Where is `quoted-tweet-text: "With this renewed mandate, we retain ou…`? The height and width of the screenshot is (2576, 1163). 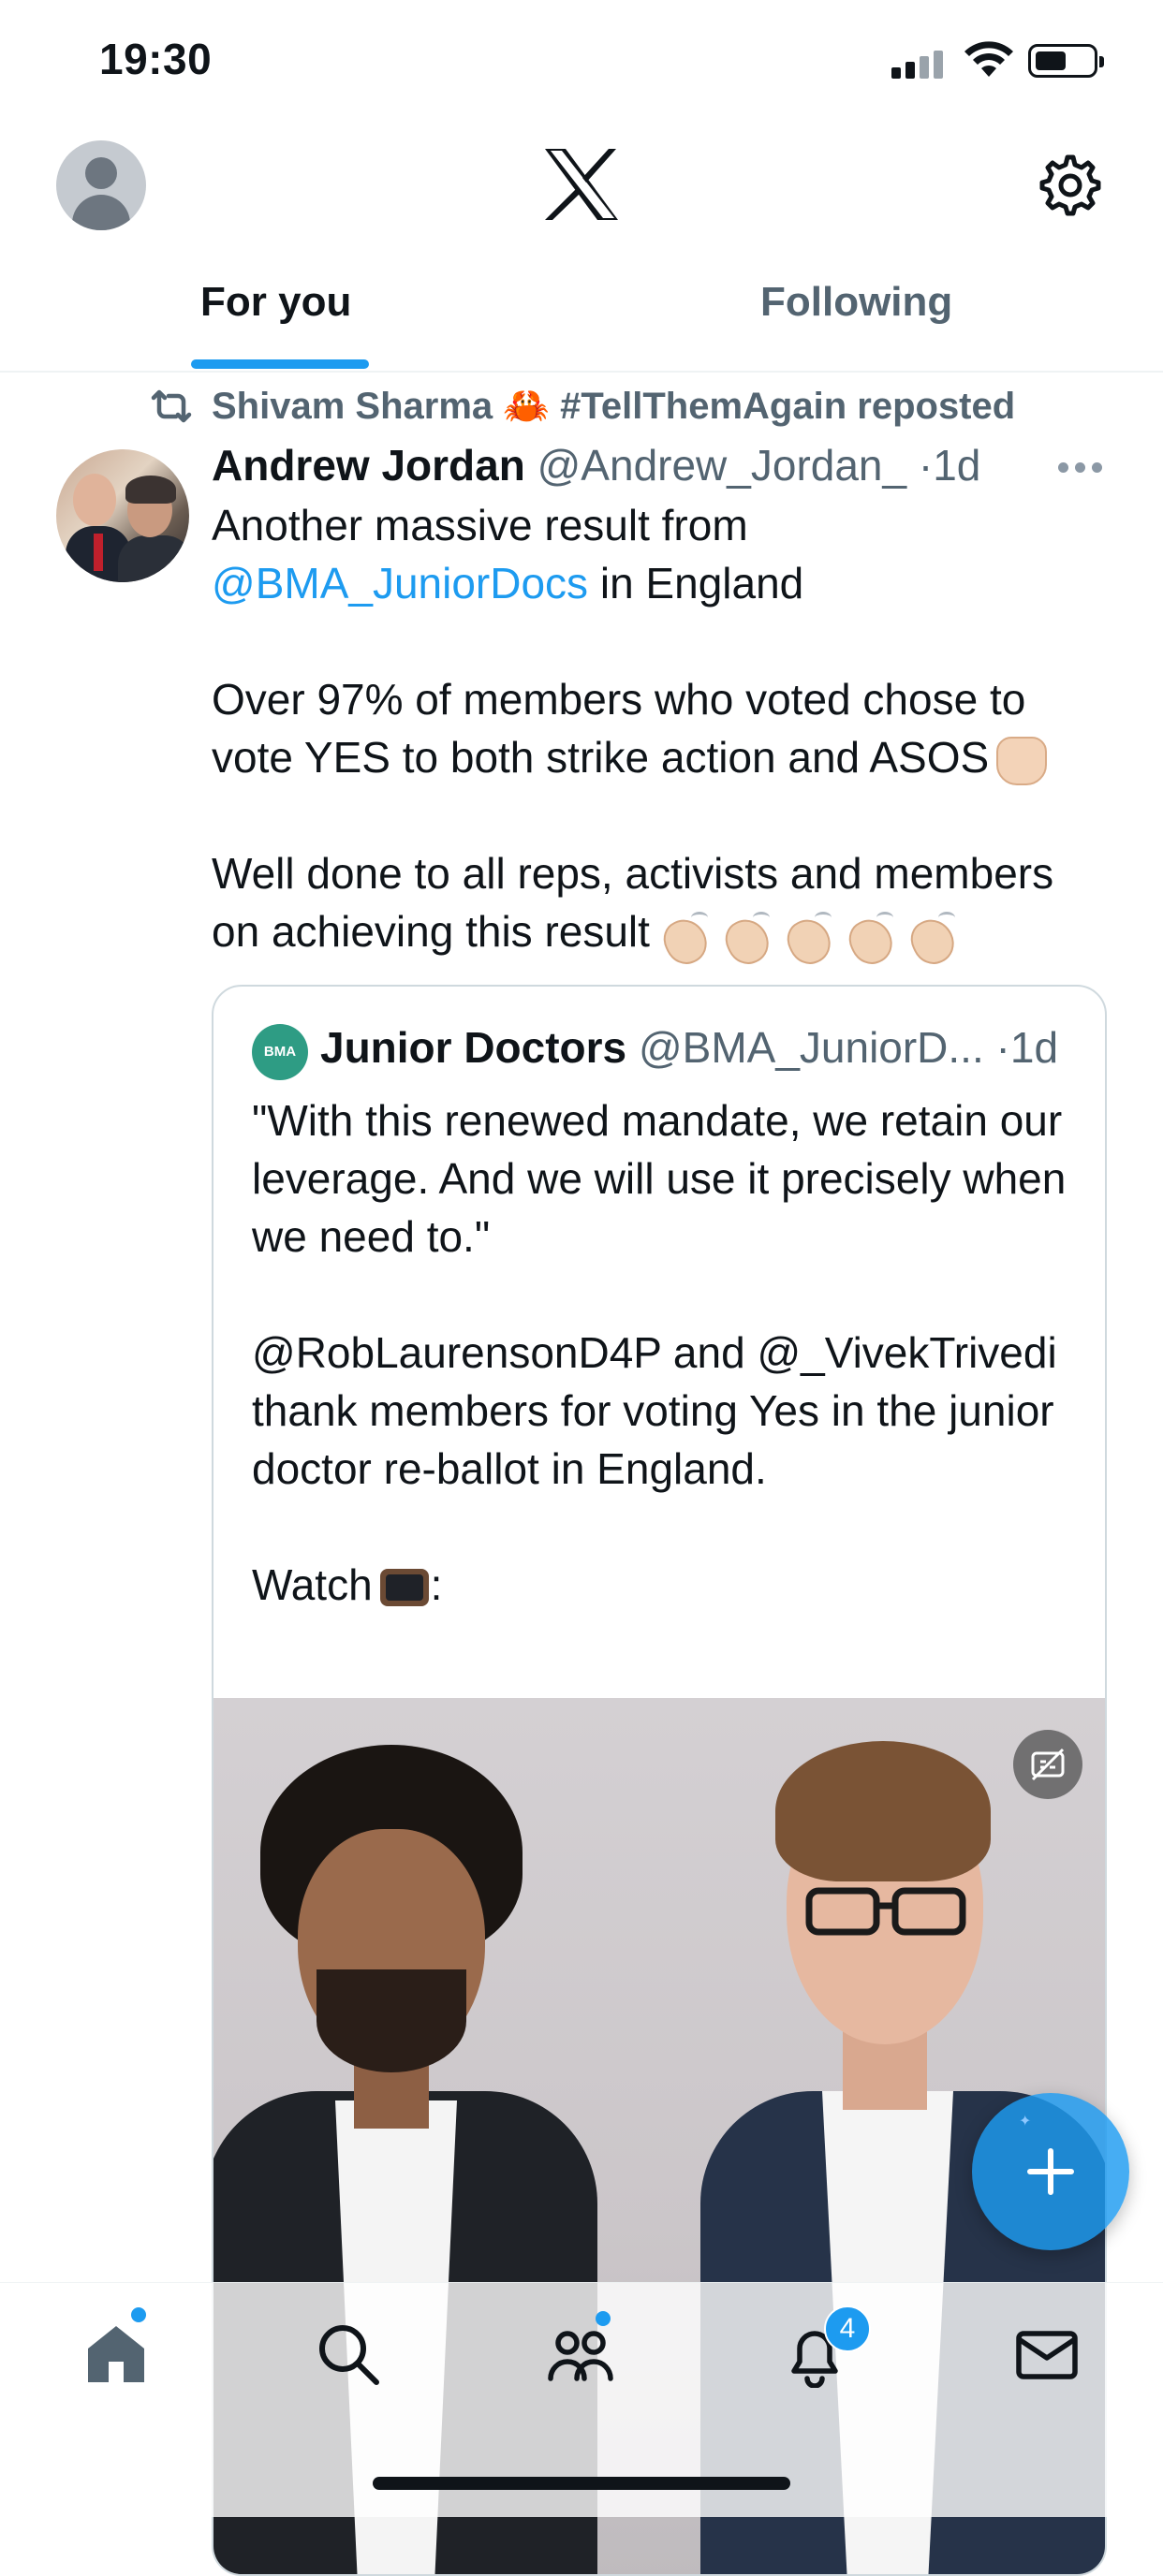
quoted-tweet-text: "With this renewed mandate, we retain ou… is located at coordinates (664, 1352).